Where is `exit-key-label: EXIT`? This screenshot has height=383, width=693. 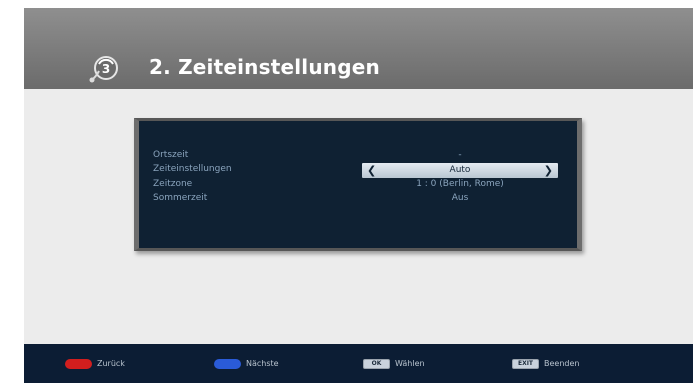
exit-key-label: EXIT is located at coordinates (525, 363).